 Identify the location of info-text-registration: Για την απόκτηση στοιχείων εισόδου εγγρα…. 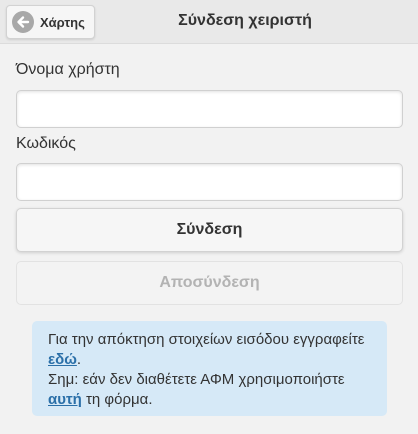
(206, 339).